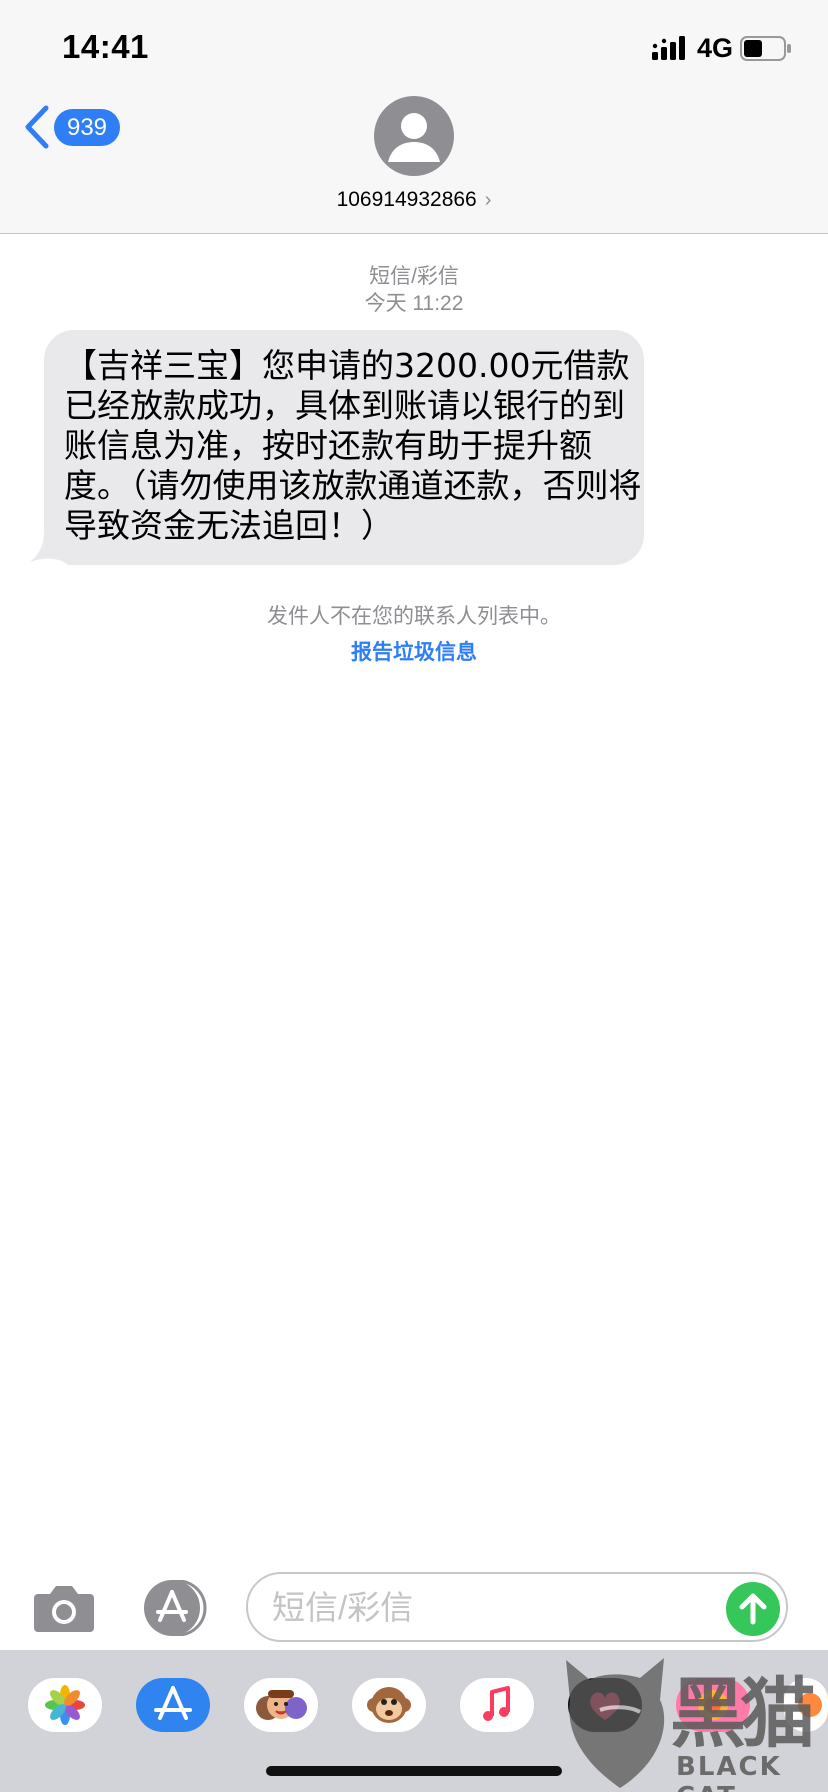  I want to click on contact-number: 106914932866, so click(407, 199).